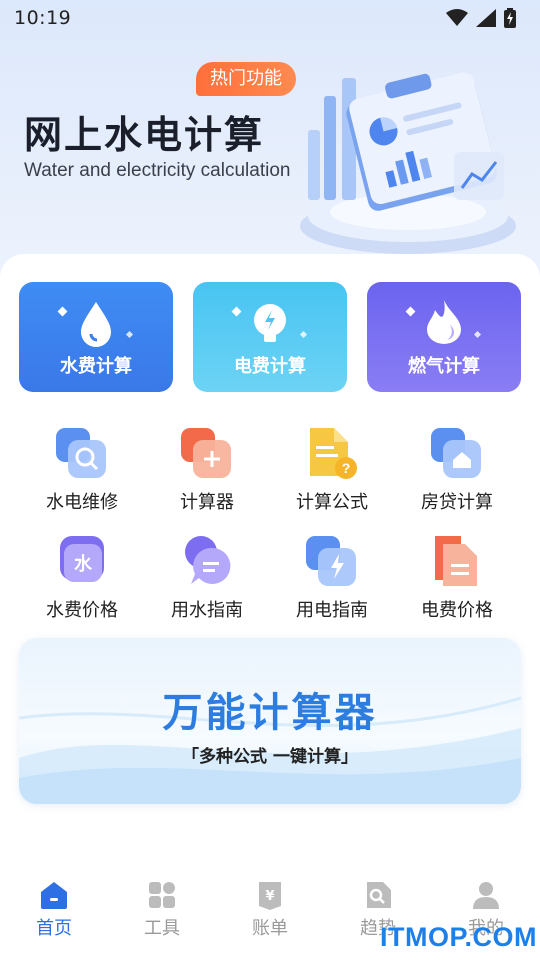  Describe the element at coordinates (270, 18) in the screenshot. I see `status-bar: 10:19` at that location.